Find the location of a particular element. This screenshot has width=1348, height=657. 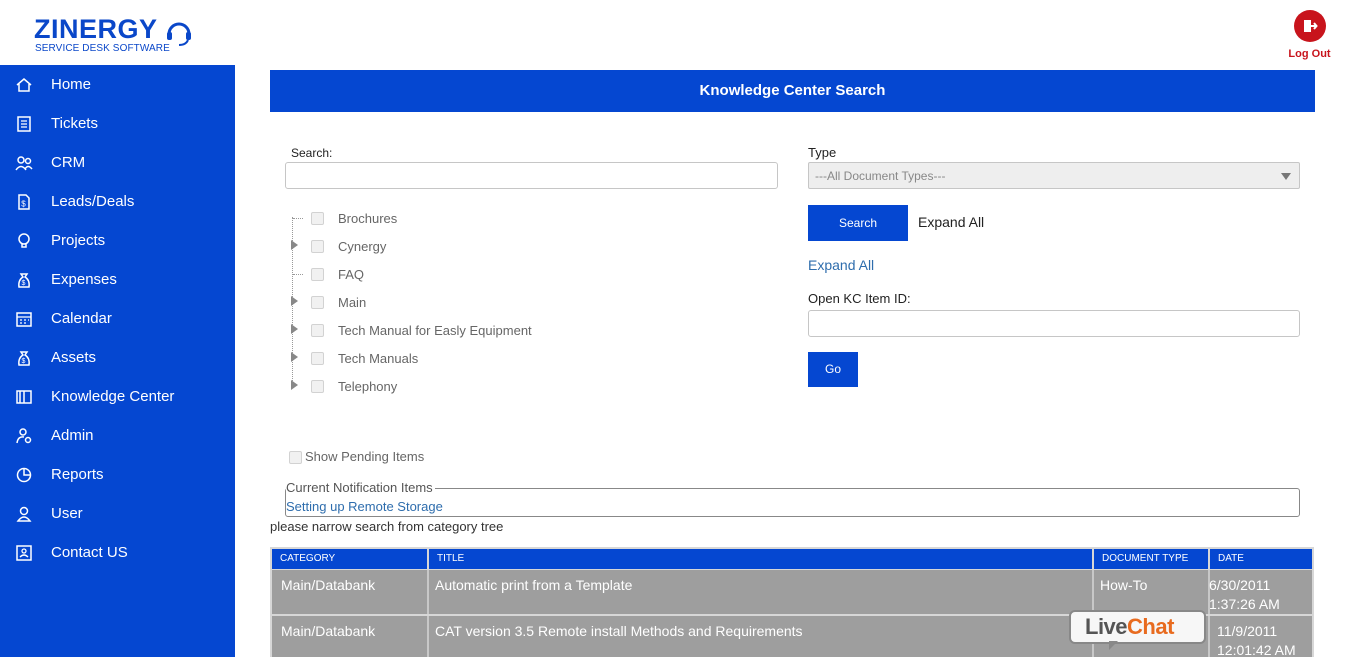

tree-item-main: Main is located at coordinates (440, 303).